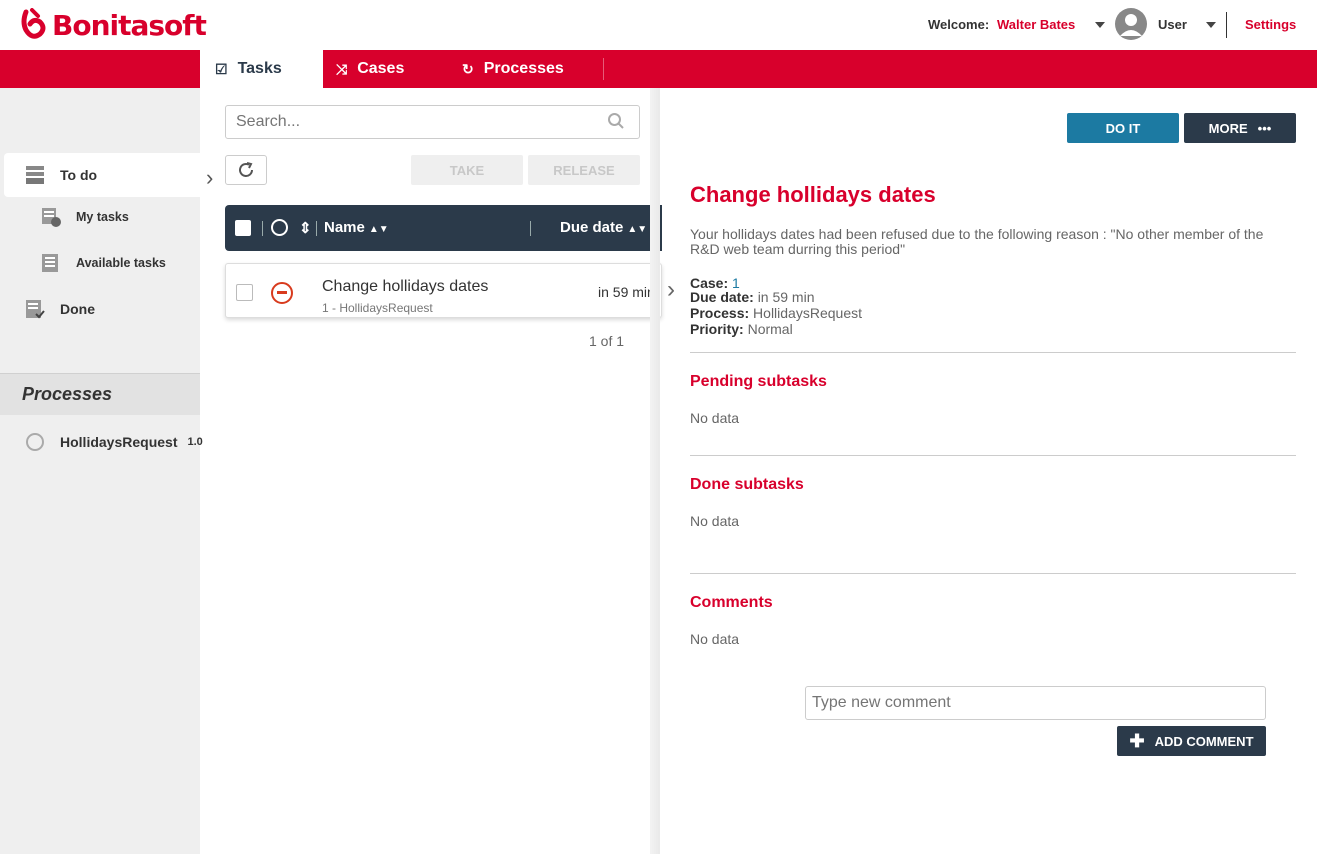 This screenshot has width=1317, height=854. Describe the element at coordinates (119, 442) in the screenshot. I see `process-name: HollidaysRequest` at that location.